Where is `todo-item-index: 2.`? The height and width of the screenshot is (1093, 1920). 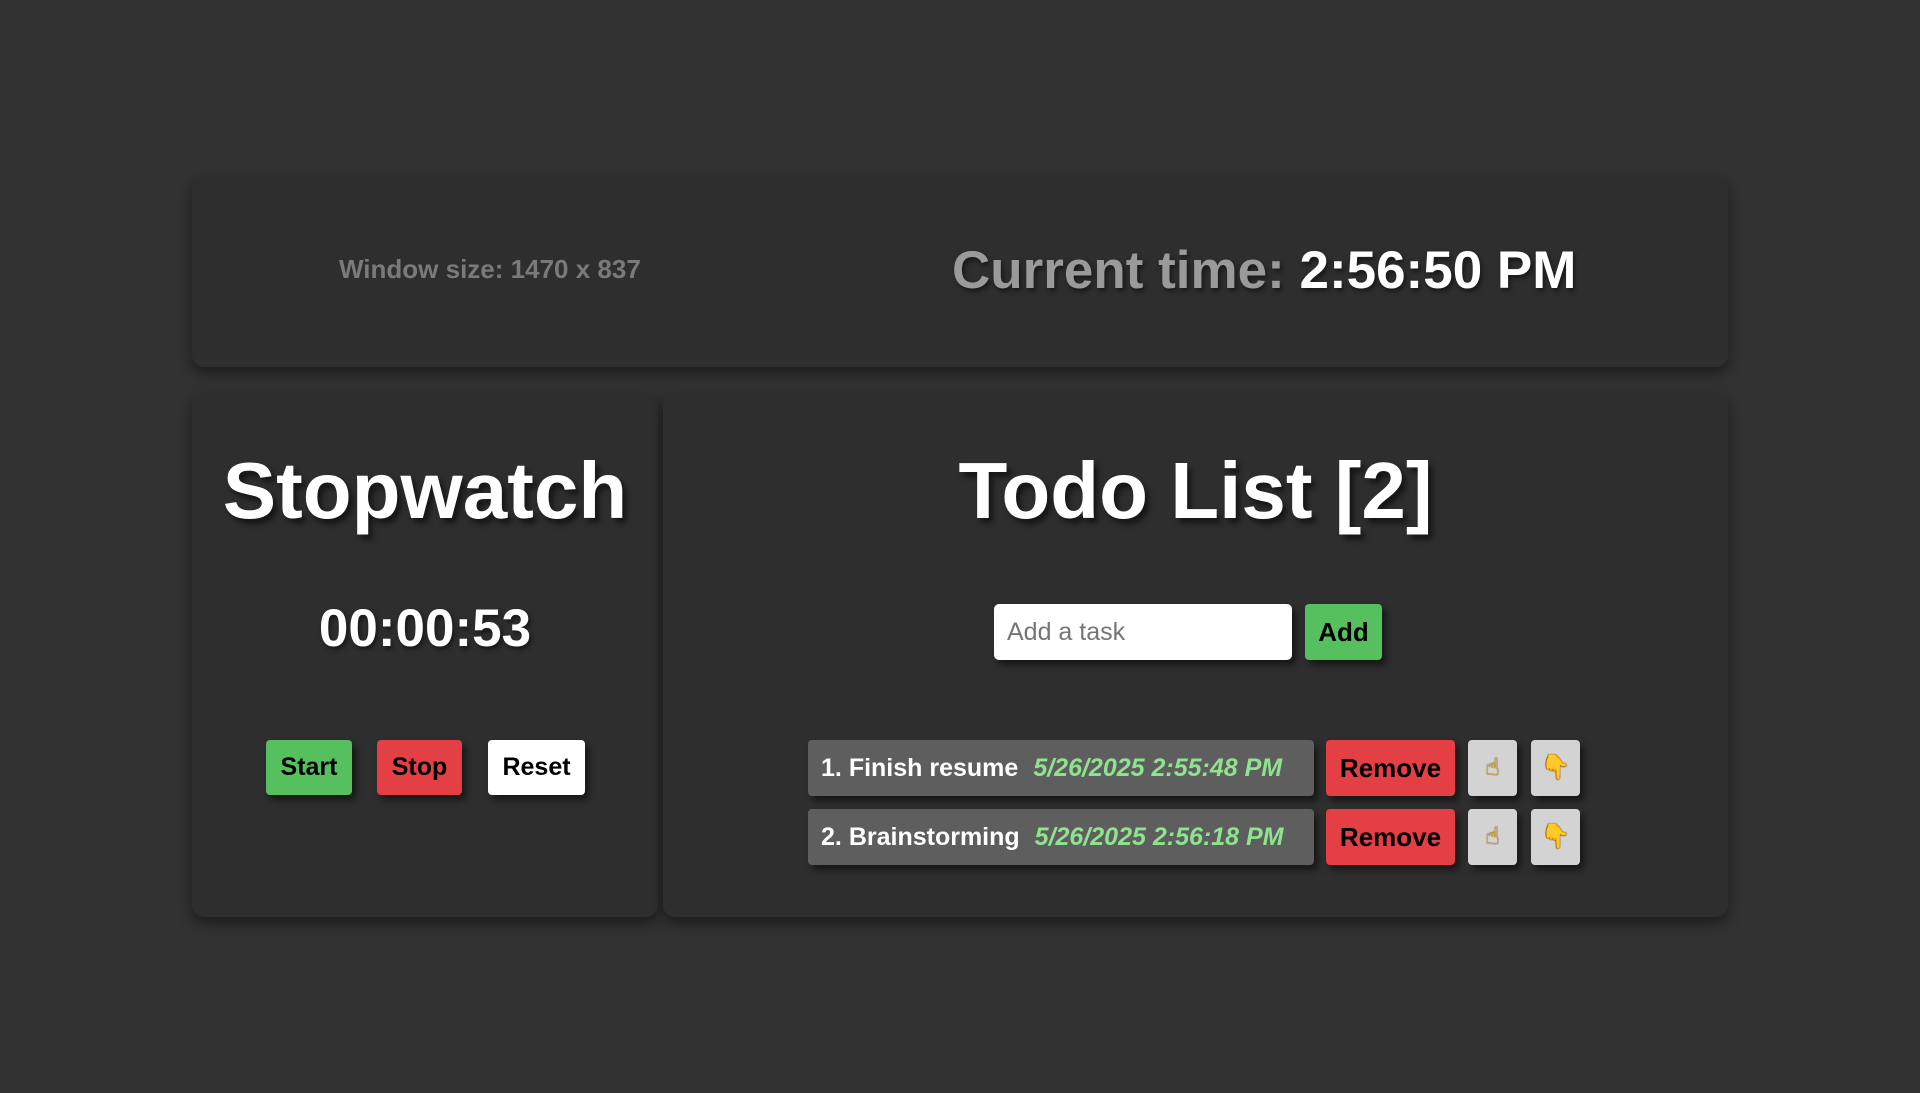 todo-item-index: 2. is located at coordinates (831, 836).